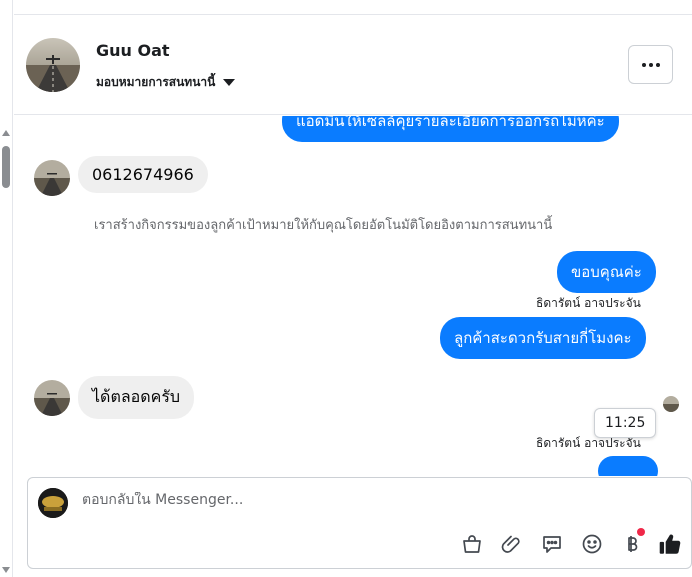  Describe the element at coordinates (643, 64) in the screenshot. I see `more-dots-icon` at that location.